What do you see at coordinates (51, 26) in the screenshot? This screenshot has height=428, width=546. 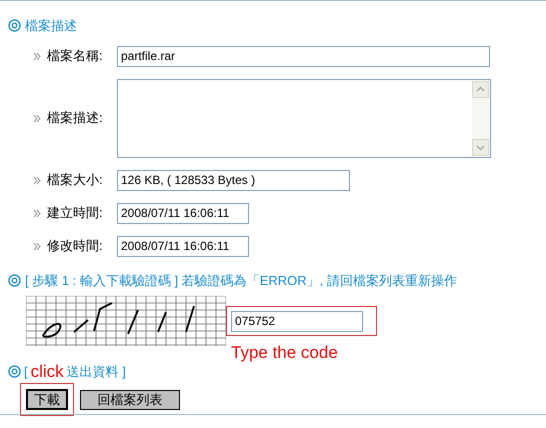 I see `section-title: 檔案描述` at bounding box center [51, 26].